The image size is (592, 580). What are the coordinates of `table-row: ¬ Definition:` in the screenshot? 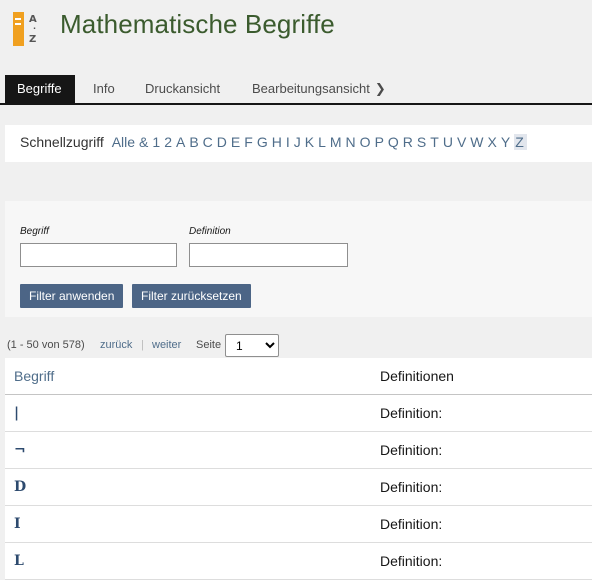 It's located at (298, 450).